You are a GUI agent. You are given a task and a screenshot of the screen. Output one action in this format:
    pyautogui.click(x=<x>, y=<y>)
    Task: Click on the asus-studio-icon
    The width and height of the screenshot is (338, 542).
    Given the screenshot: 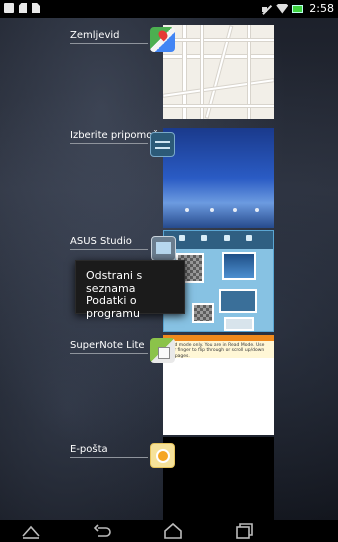 What is the action you would take?
    pyautogui.click(x=163, y=248)
    